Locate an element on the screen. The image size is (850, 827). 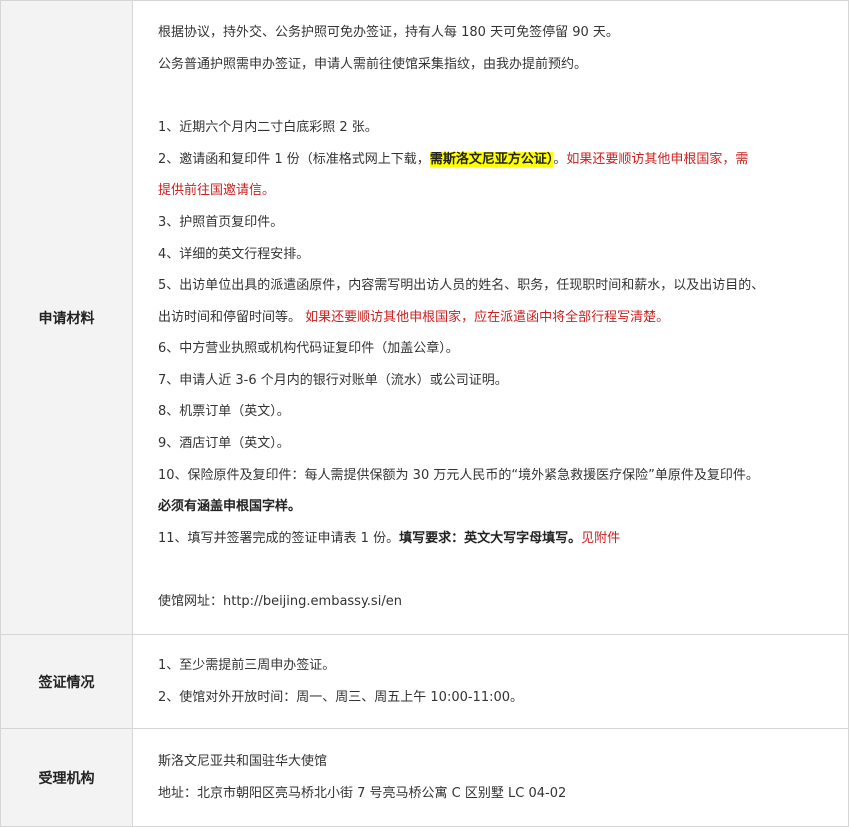
intro-line: 根据协议，持外交、公务护照可免办签证，持有人每 180 天可免签停留 90 天。 is located at coordinates (388, 33).